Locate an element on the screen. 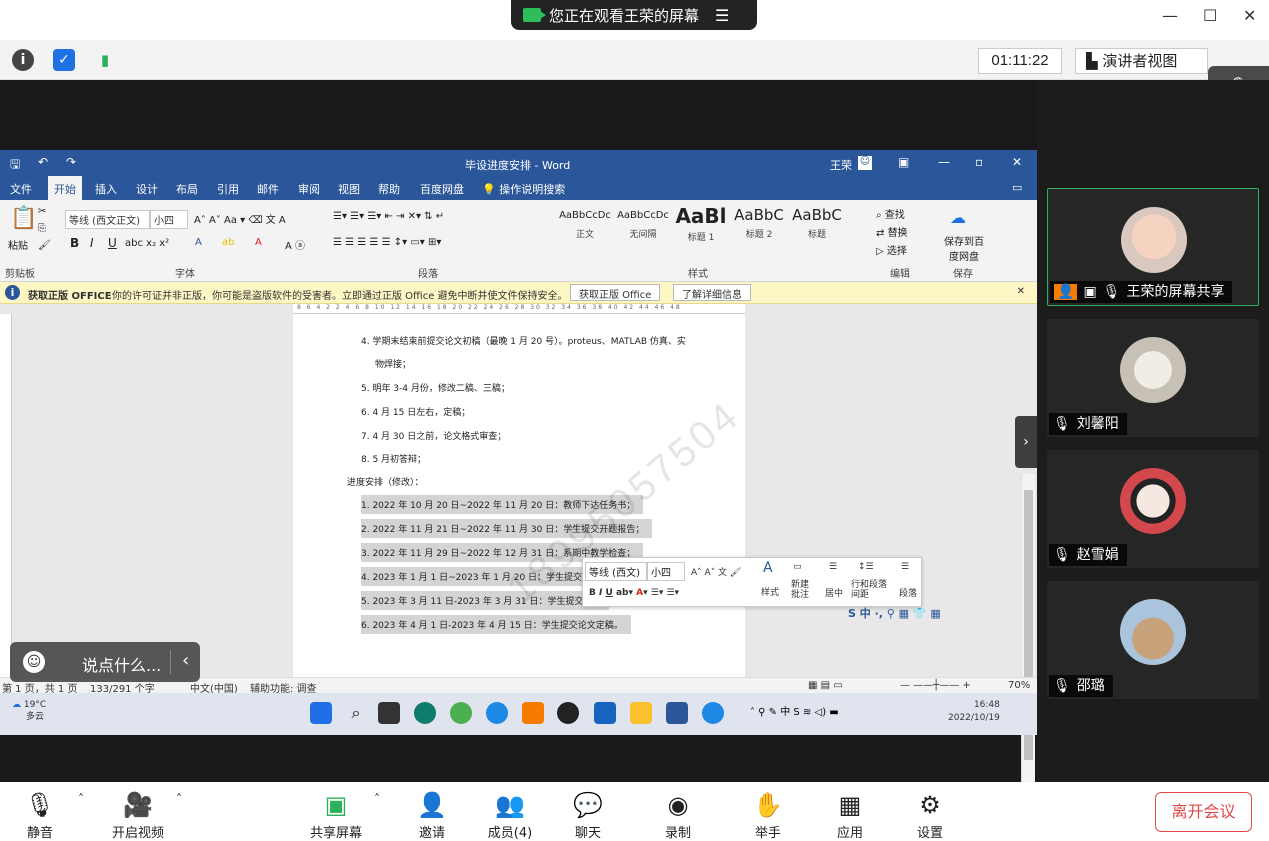 This screenshot has width=1269, height=841. alignment-icons: ☰ ☰ ☰ ☰ ☰ ↕▾ ▭▾ ⊞▾ is located at coordinates (387, 242).